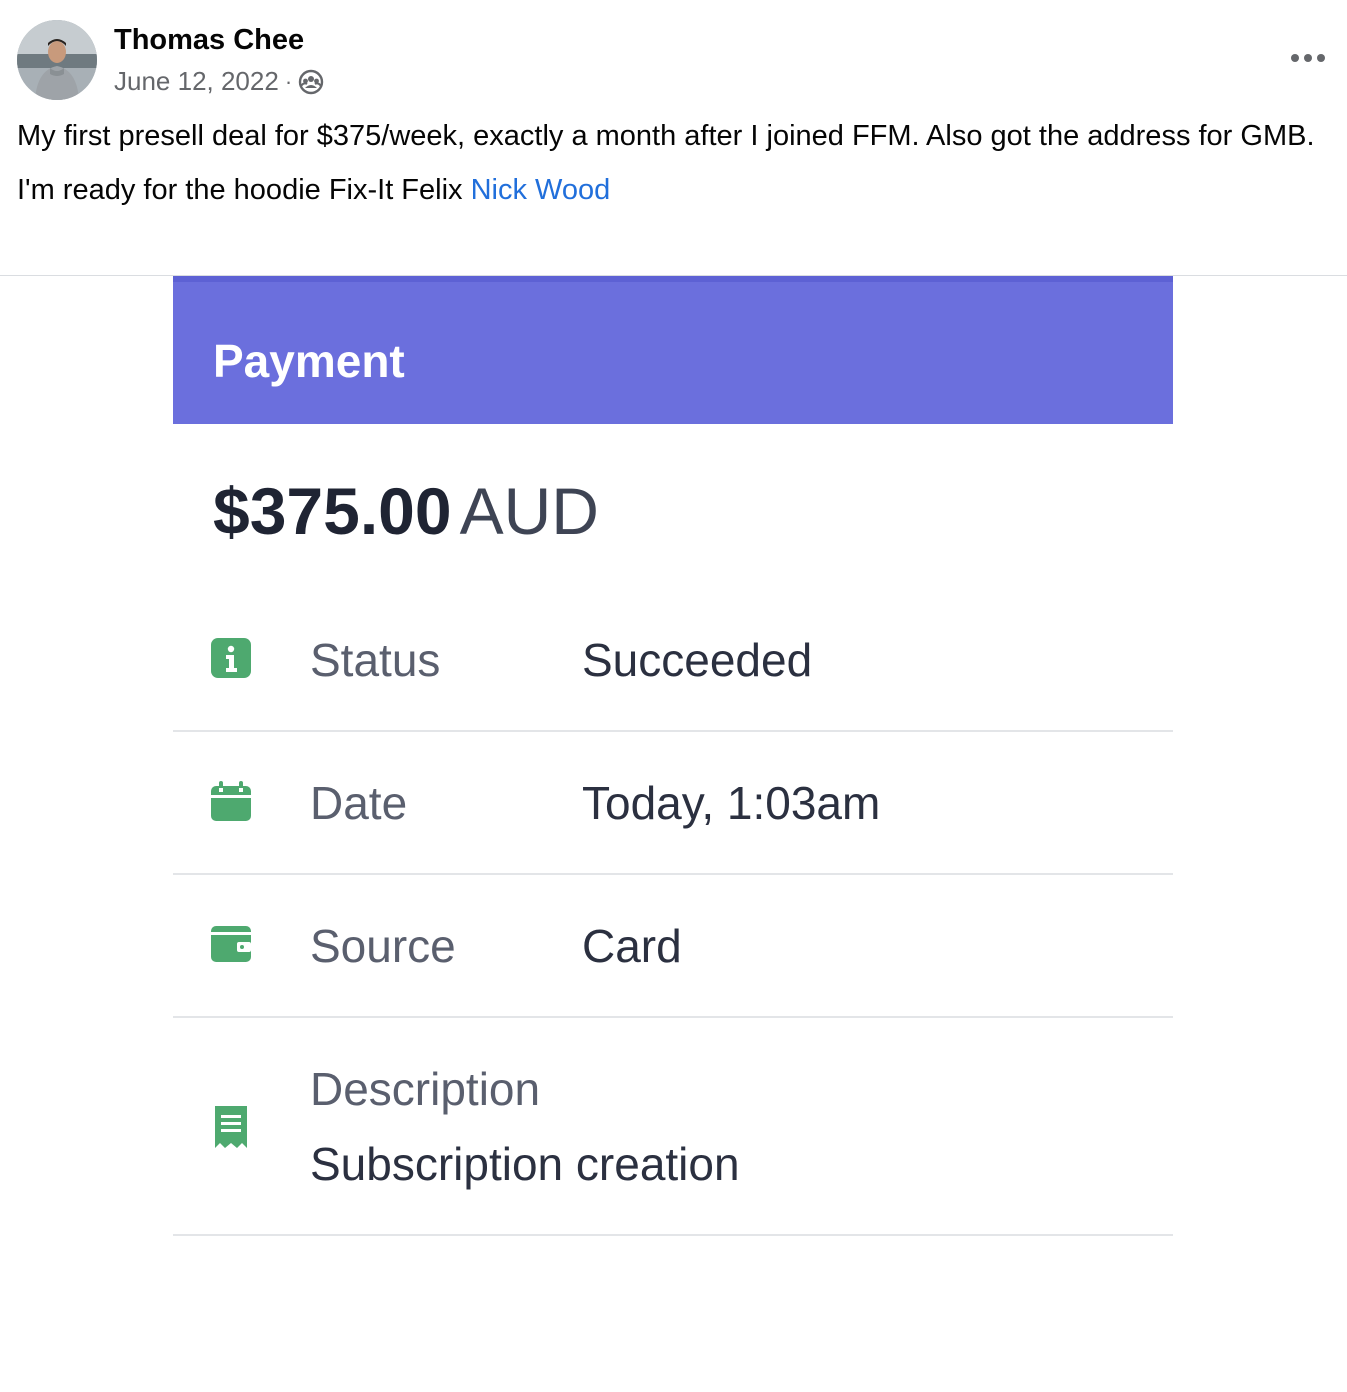 The height and width of the screenshot is (1392, 1347). What do you see at coordinates (541, 190) in the screenshot?
I see `mention-link: Nick Wood` at bounding box center [541, 190].